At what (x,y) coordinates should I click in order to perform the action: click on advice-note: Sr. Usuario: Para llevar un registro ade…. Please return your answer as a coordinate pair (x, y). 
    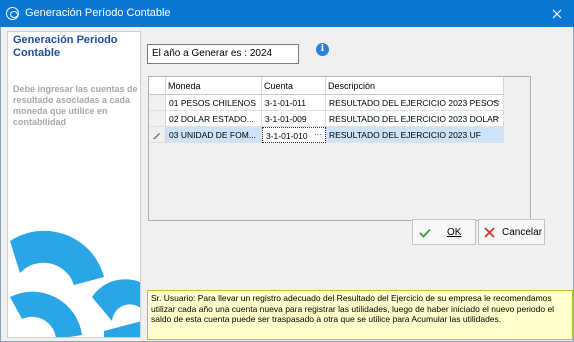
    Looking at the image, I should click on (360, 315).